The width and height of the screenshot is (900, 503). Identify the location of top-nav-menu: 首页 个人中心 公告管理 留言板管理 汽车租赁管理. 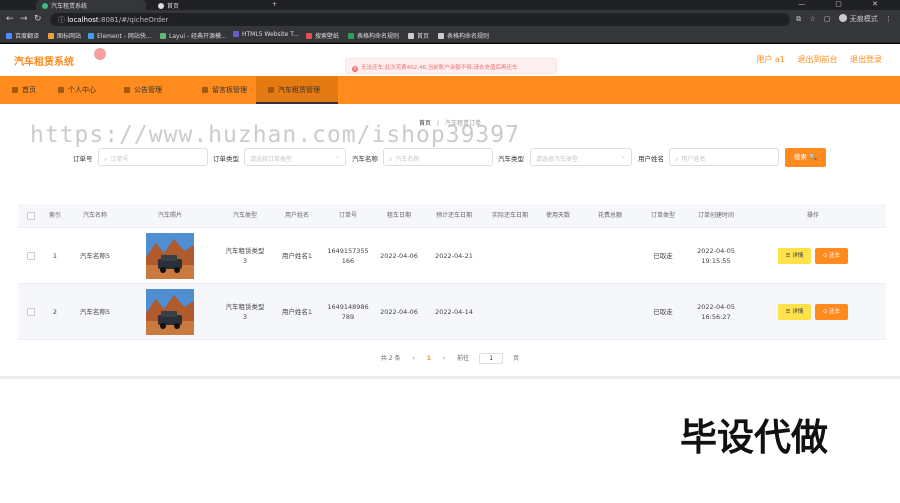
(450, 90).